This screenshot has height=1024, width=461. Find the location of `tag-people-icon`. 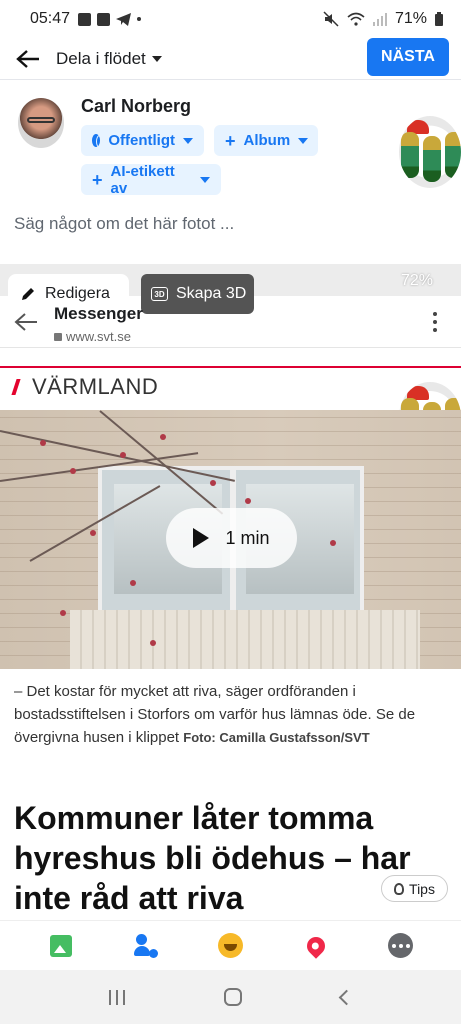

tag-people-icon is located at coordinates (145, 945).